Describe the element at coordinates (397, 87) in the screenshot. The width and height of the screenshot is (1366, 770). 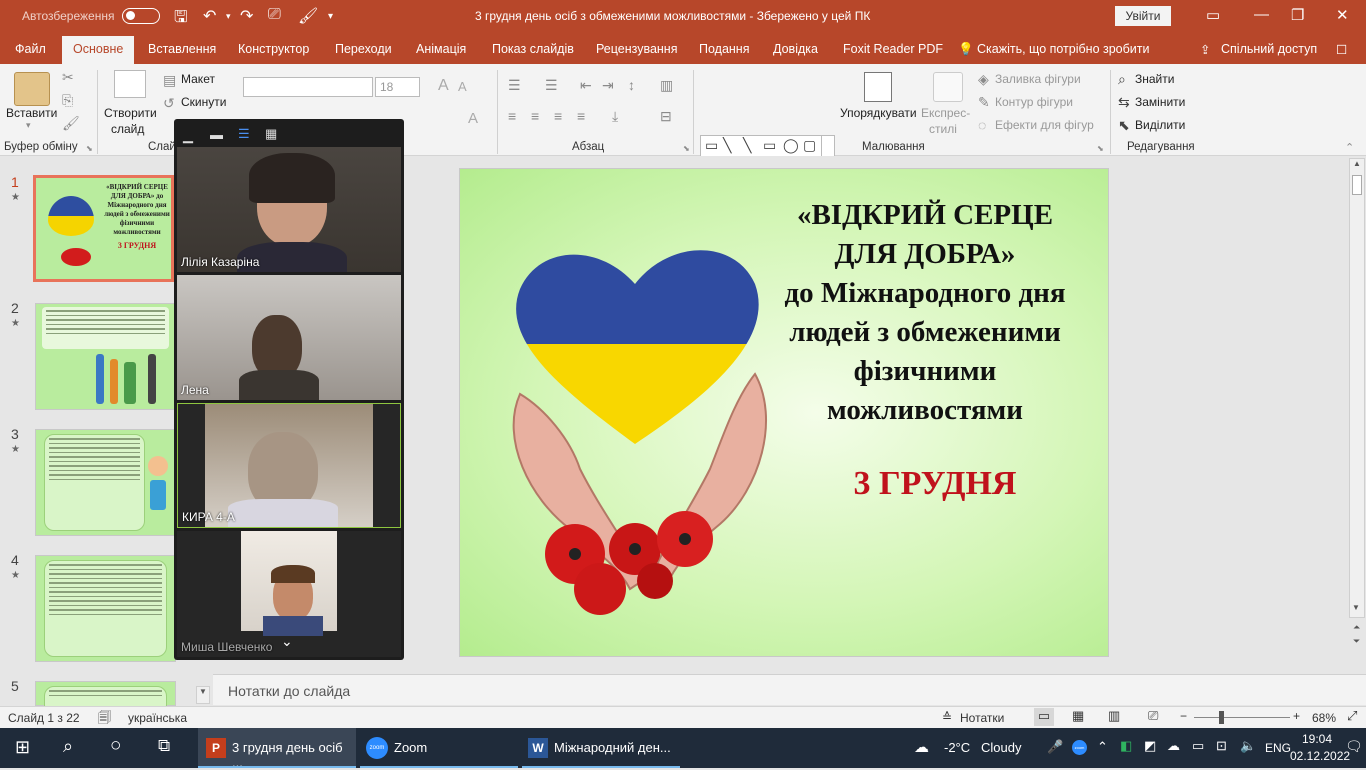
I see `font-size-dropdown: 18` at that location.